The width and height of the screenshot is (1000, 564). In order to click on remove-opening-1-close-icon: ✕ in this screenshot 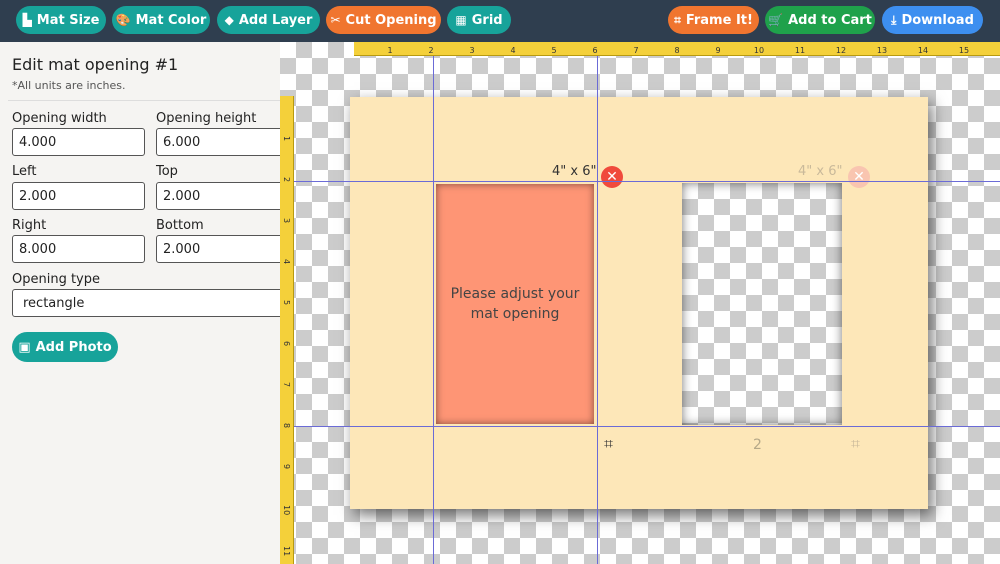, I will do `click(612, 177)`.